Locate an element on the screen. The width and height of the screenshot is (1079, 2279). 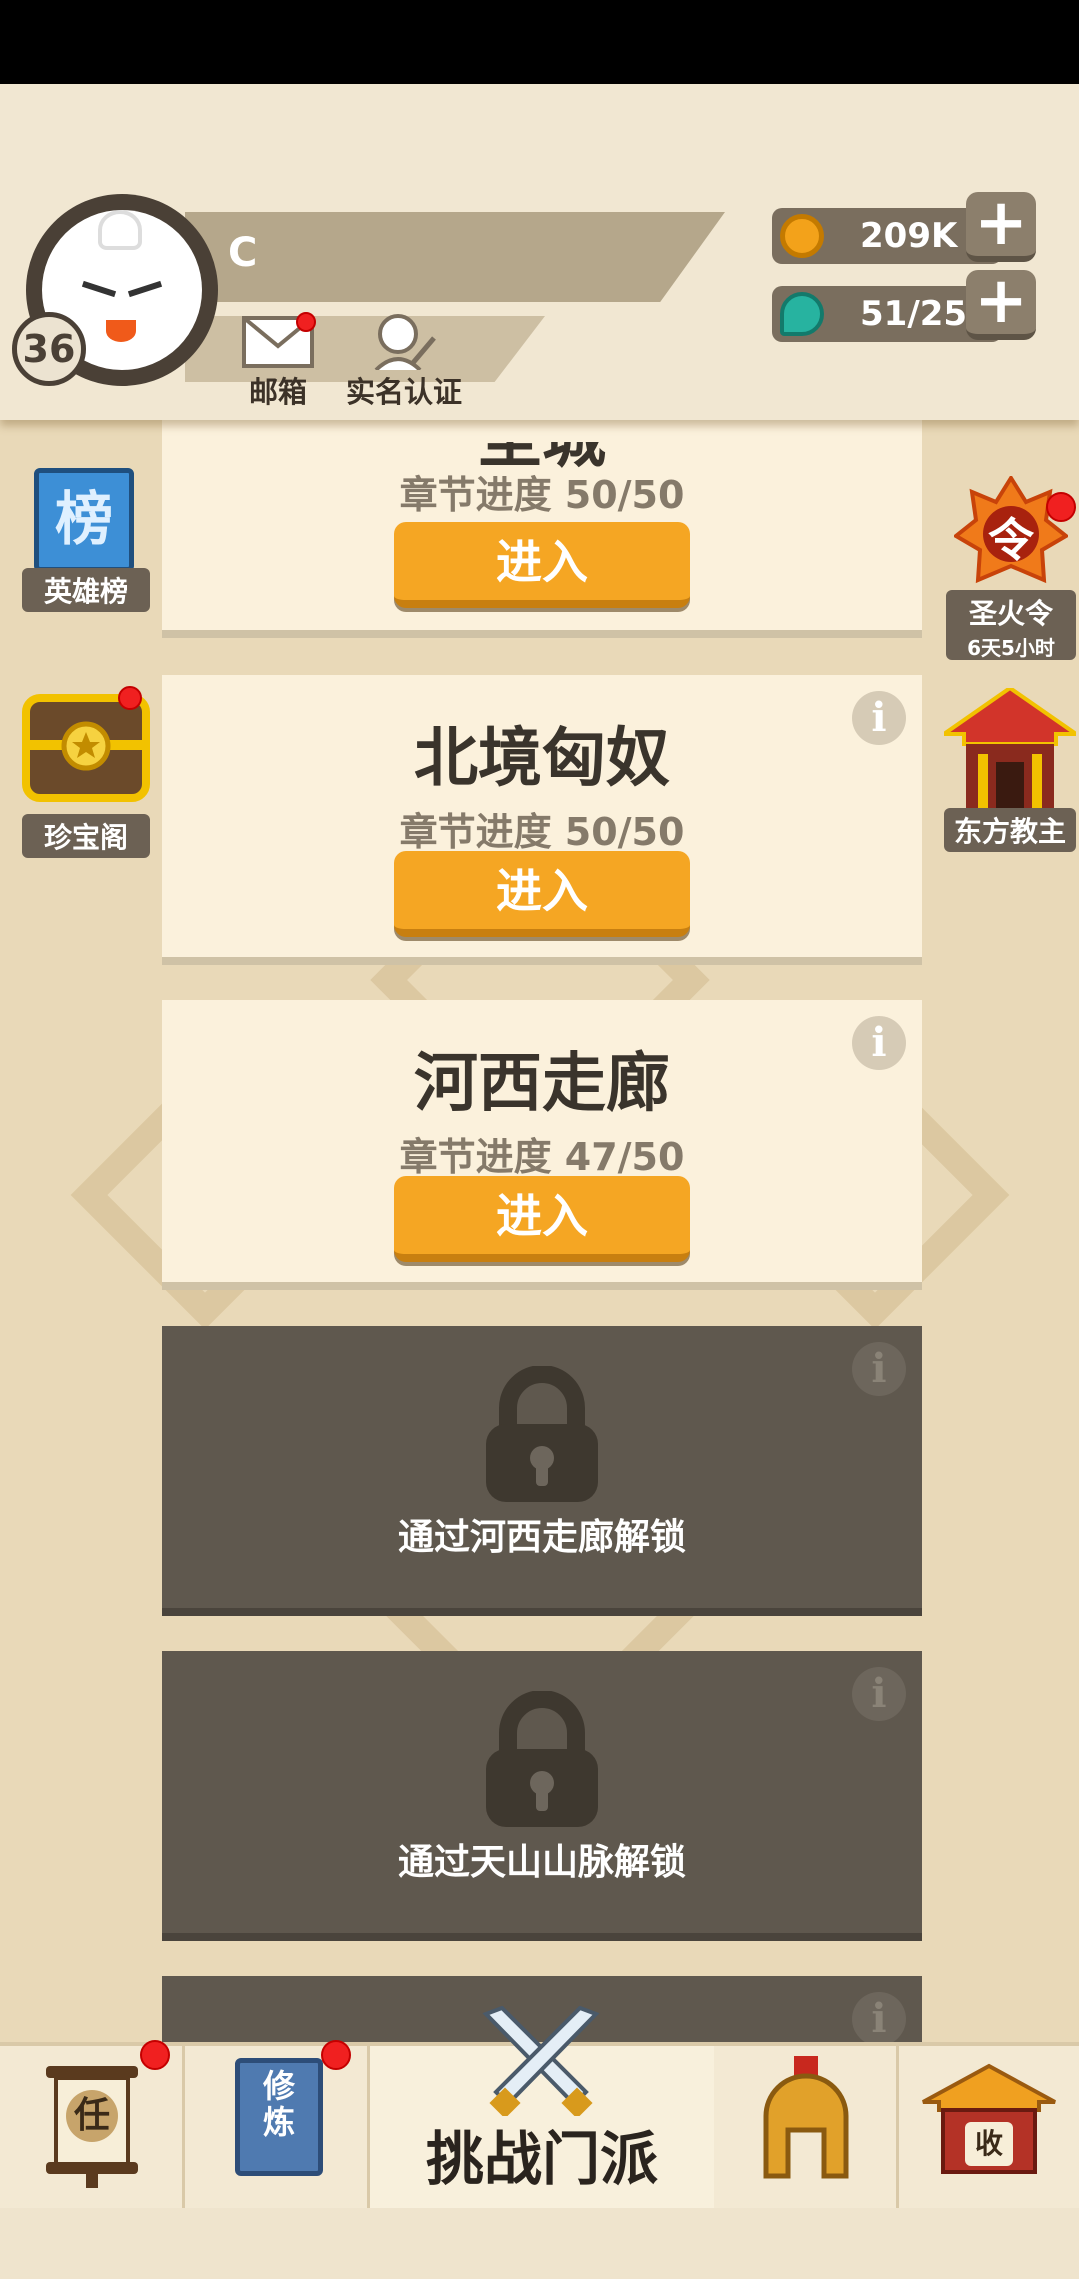
mailbox-label: 邮箱 is located at coordinates (277, 392).